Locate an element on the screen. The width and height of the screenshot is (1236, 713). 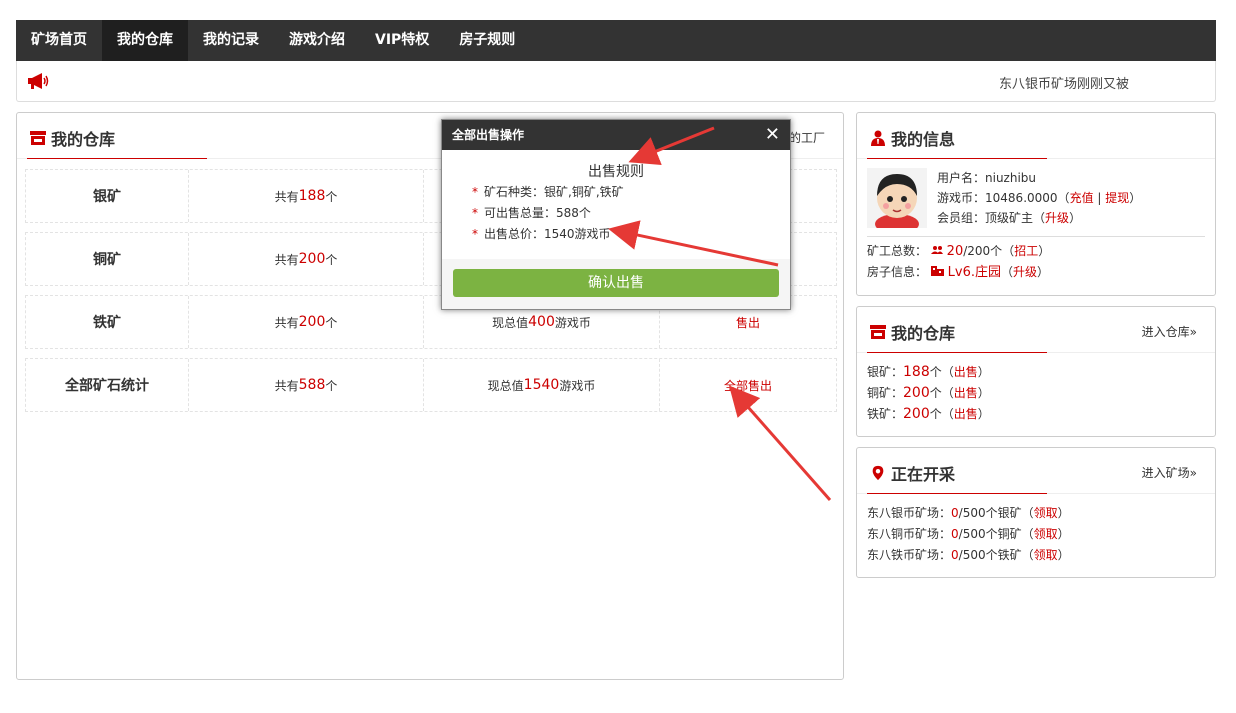
ore-action: 全部售出 is located at coordinates (748, 385).